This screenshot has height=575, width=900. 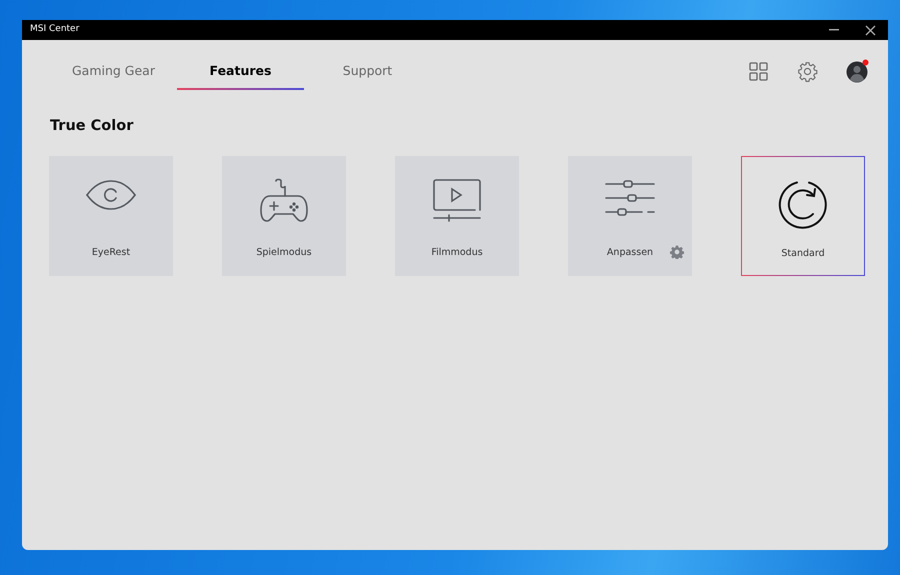 I want to click on window-title: MSI Center, so click(x=55, y=29).